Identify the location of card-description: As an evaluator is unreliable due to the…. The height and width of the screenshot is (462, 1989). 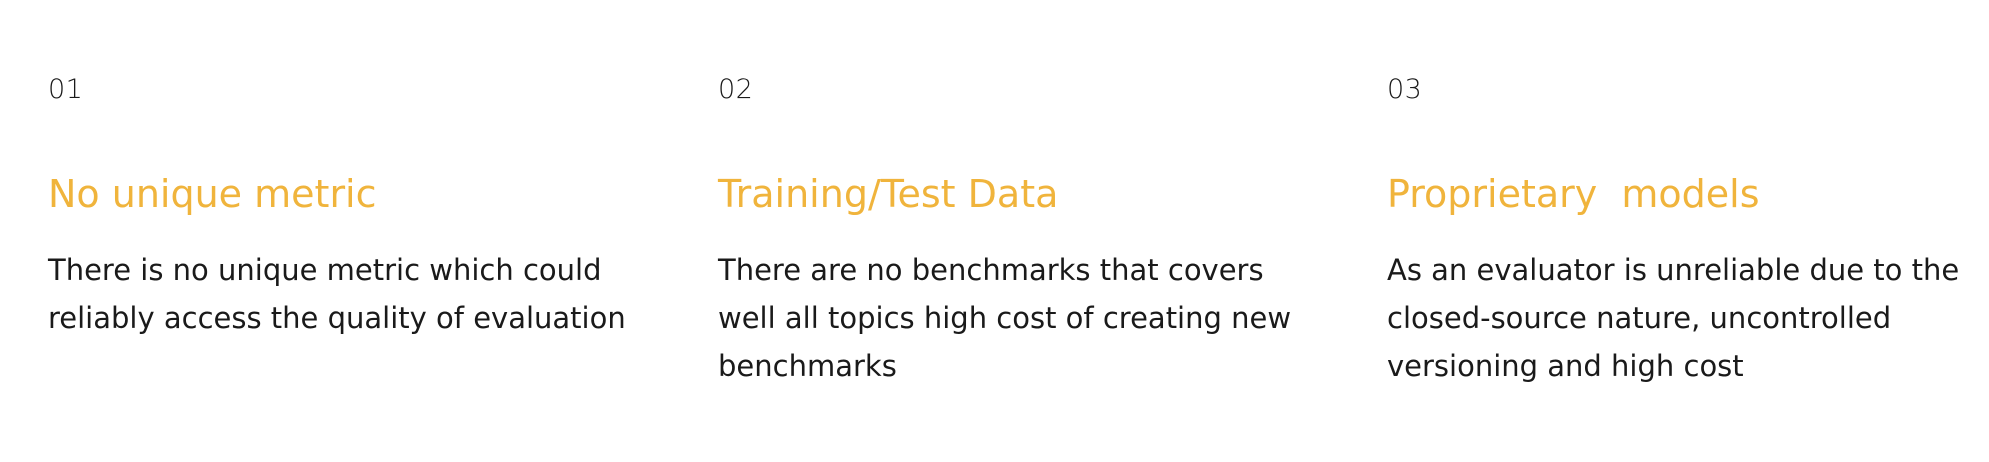
(1673, 318).